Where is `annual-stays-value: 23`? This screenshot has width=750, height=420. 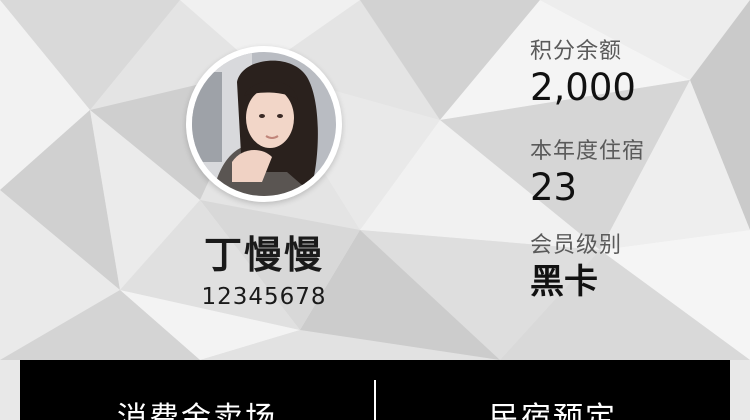
annual-stays-value: 23 is located at coordinates (554, 187).